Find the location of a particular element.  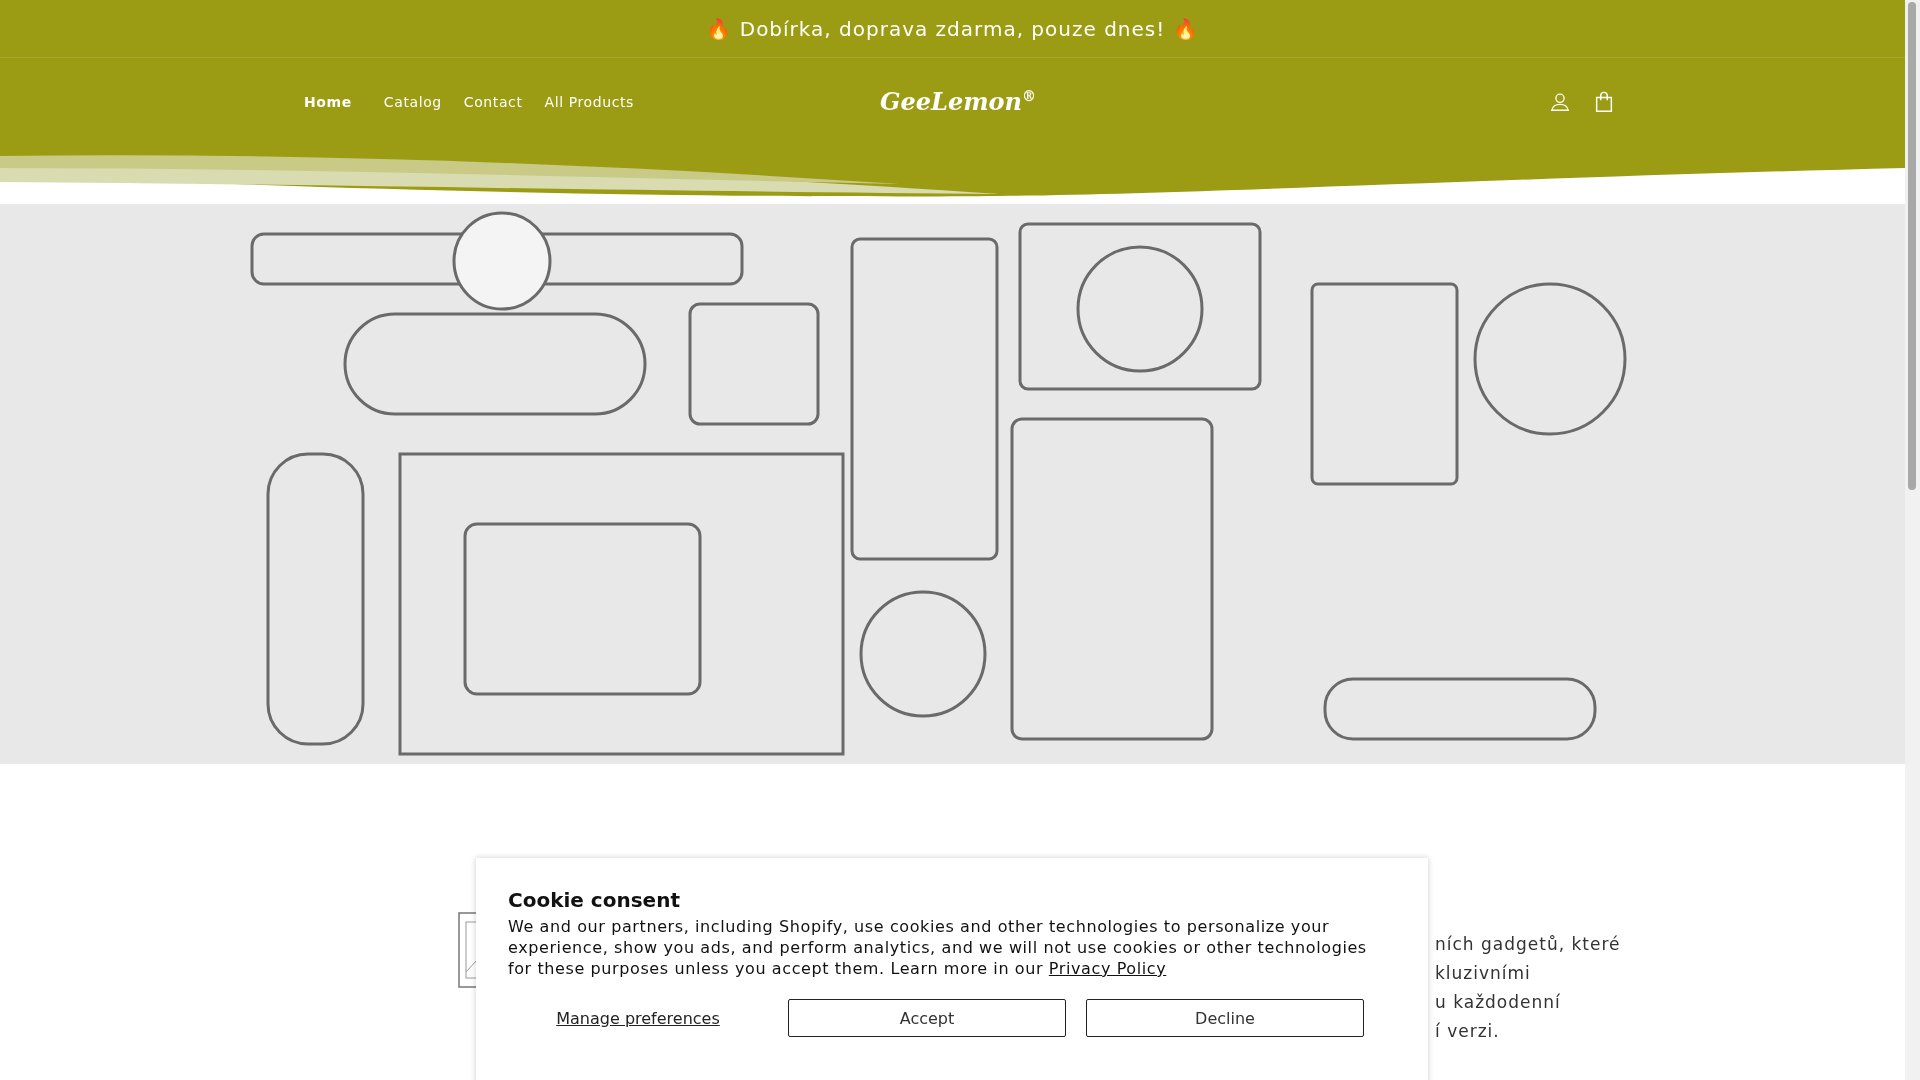

body-text-line: í verzi. is located at coordinates (1467, 1031).